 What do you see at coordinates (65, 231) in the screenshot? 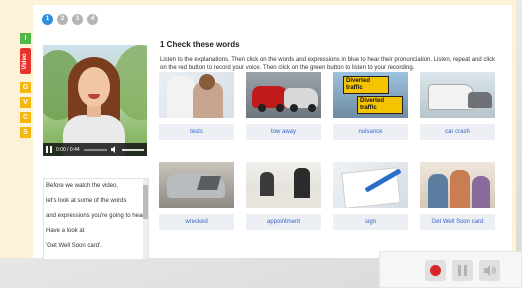
I see `transcript-line: Have a look at` at bounding box center [65, 231].